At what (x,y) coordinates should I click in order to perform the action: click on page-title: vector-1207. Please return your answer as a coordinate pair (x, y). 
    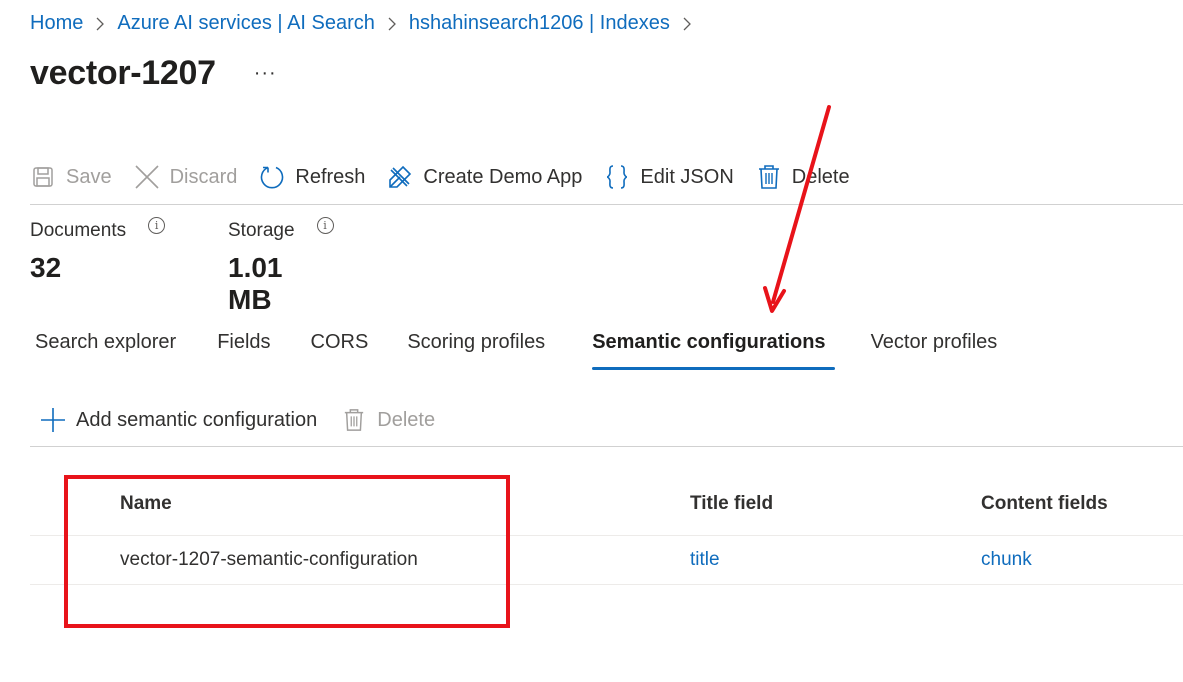
    Looking at the image, I should click on (123, 73).